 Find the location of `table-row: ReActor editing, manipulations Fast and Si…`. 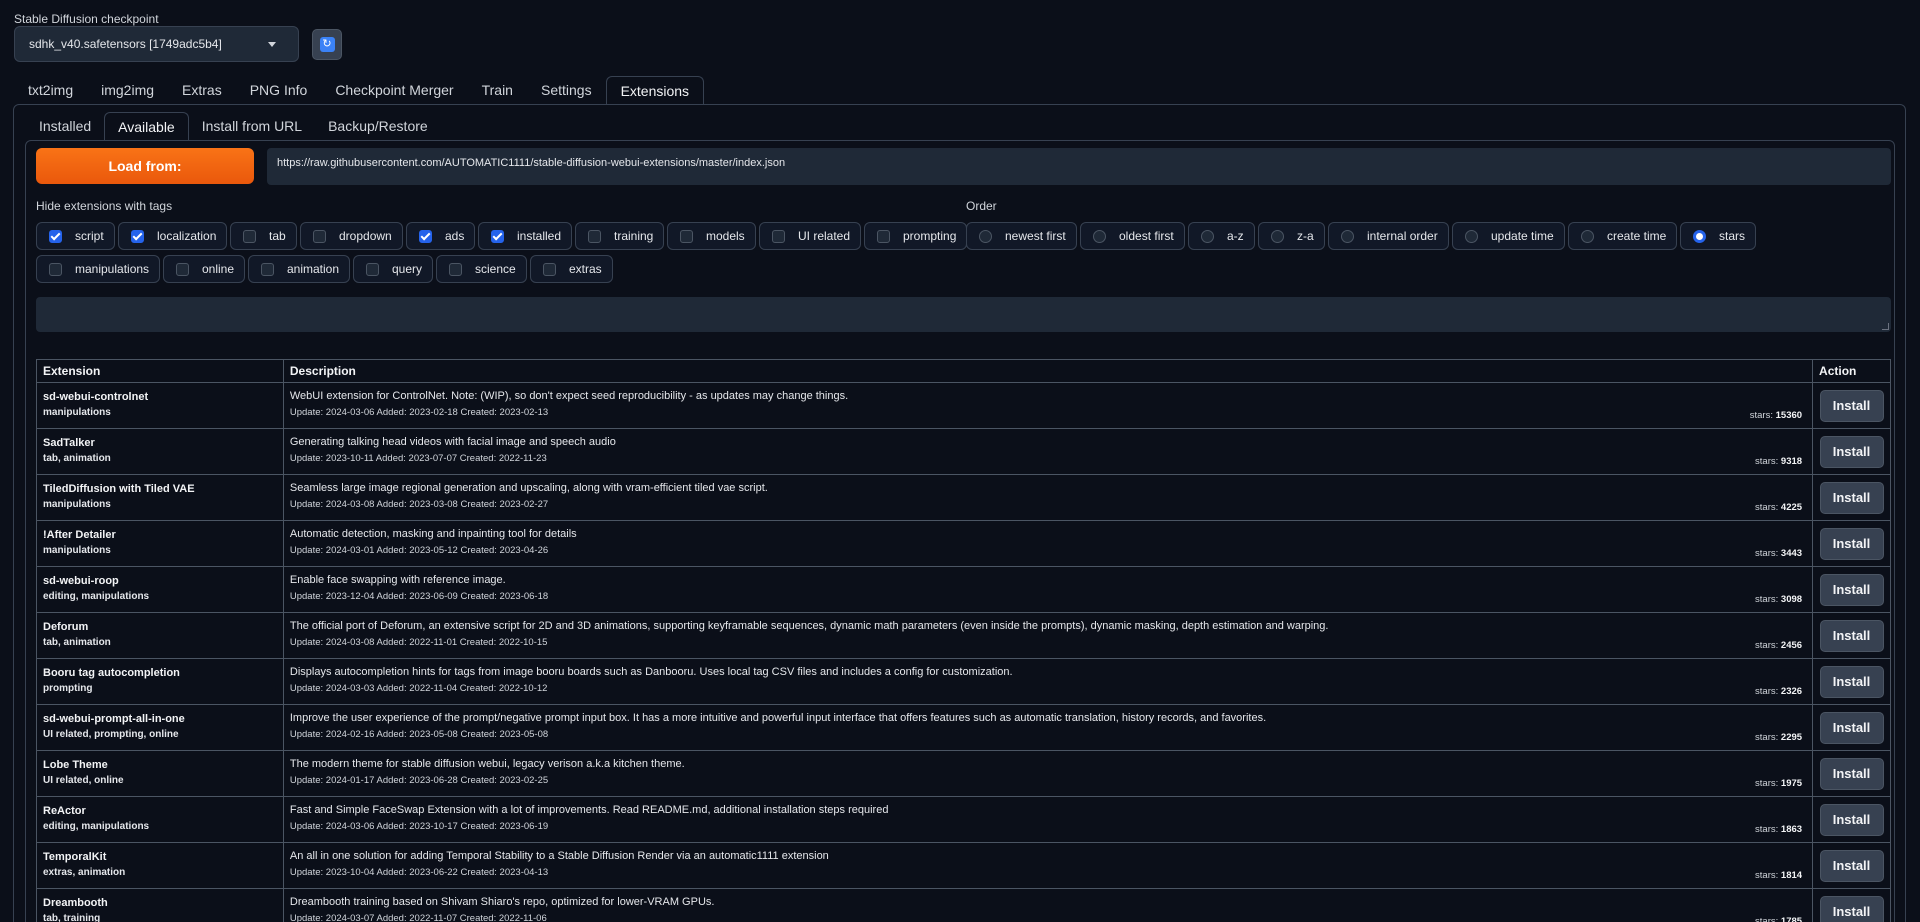

table-row: ReActor editing, manipulations Fast and Si… is located at coordinates (964, 820).